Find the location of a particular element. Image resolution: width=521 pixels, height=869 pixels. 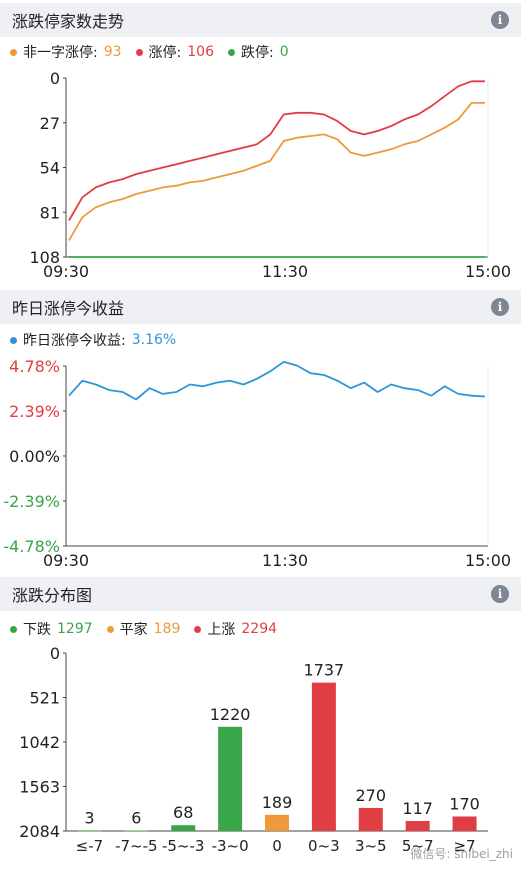

bar-0~3 is located at coordinates (323, 756).